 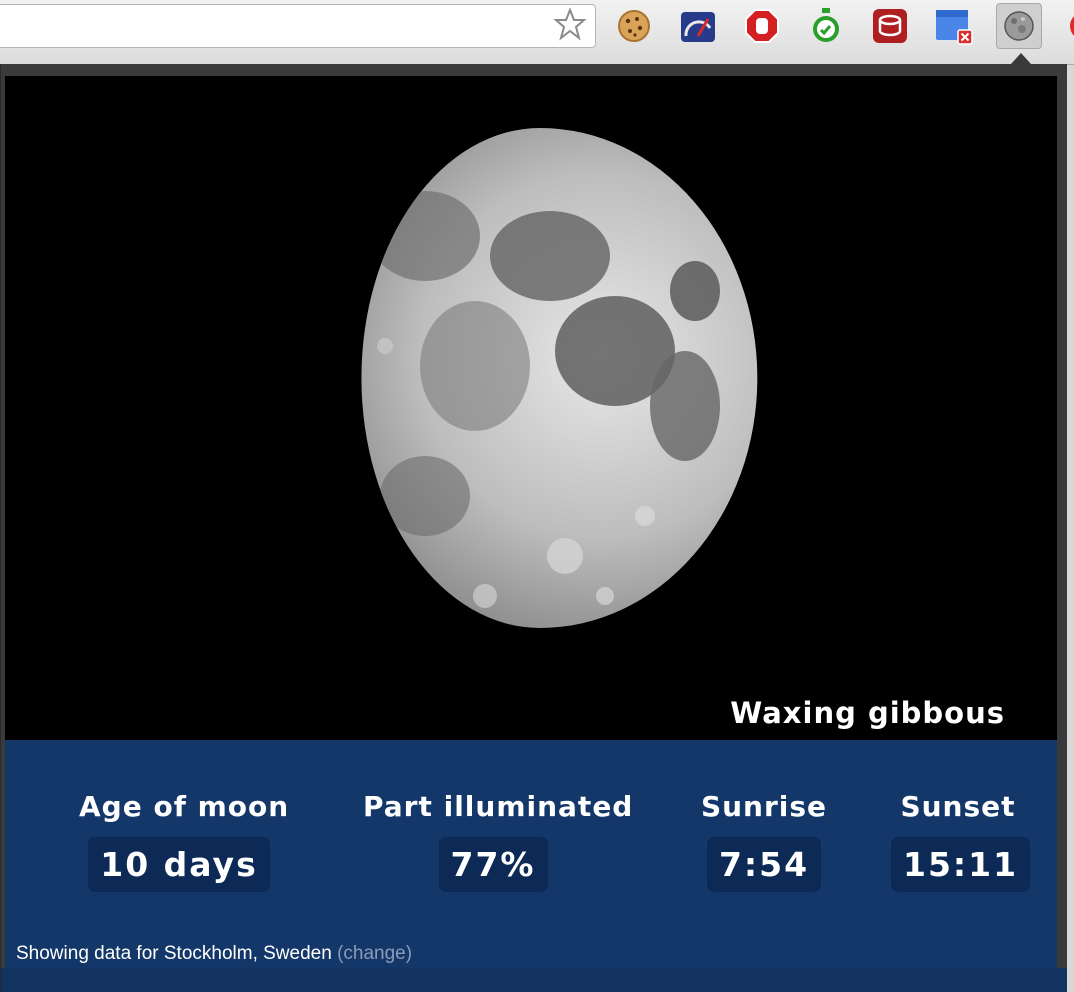 I want to click on popup-bottom-strip, so click(x=534, y=980).